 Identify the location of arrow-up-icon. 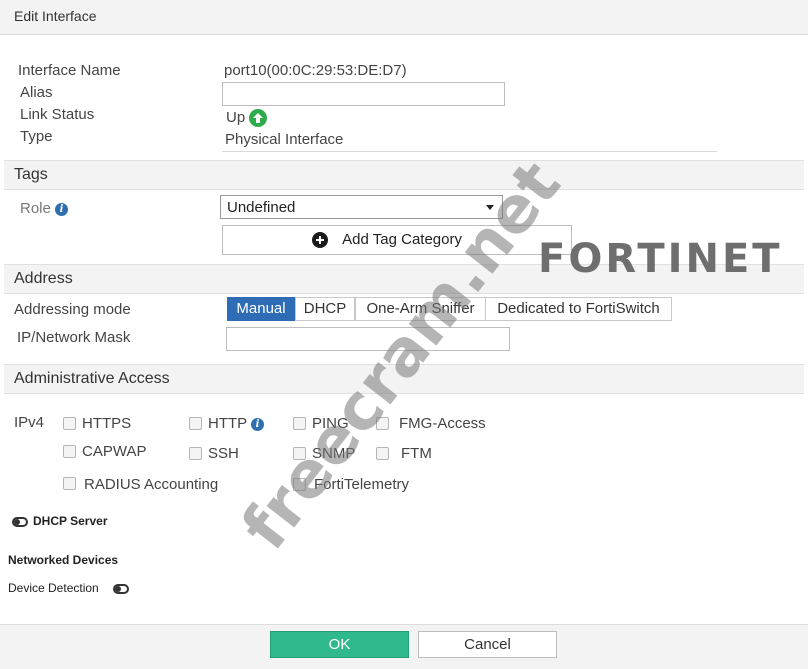
(258, 118).